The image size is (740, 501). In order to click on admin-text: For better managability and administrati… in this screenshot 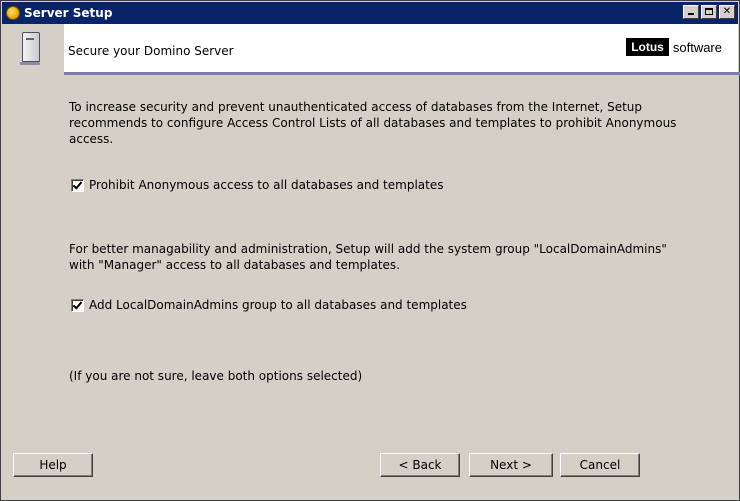, I will do `click(368, 257)`.